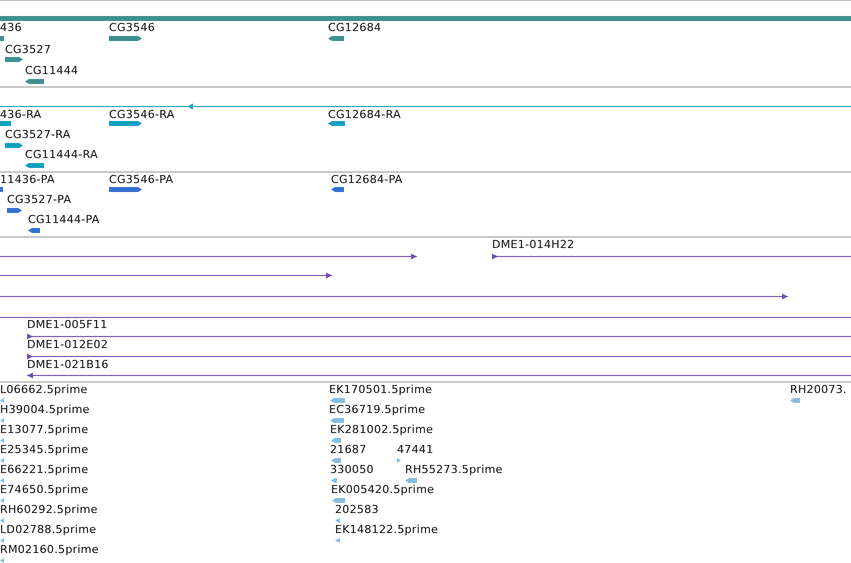  Describe the element at coordinates (44, 490) in the screenshot. I see `feature-label: E74650.5prime` at that location.